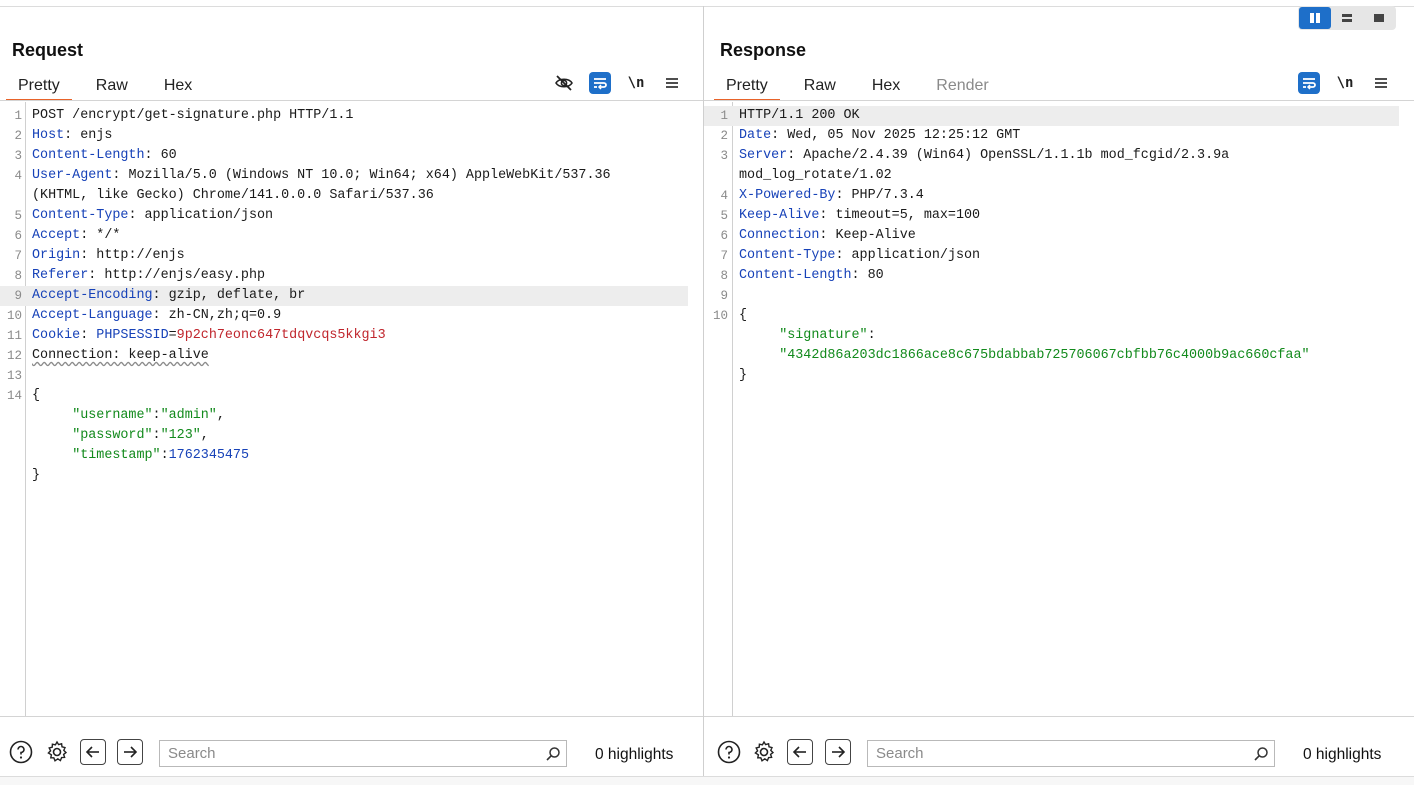 The image size is (1414, 785). Describe the element at coordinates (148, 276) in the screenshot. I see `code-text: Referer: http://enjs/easy.php` at that location.